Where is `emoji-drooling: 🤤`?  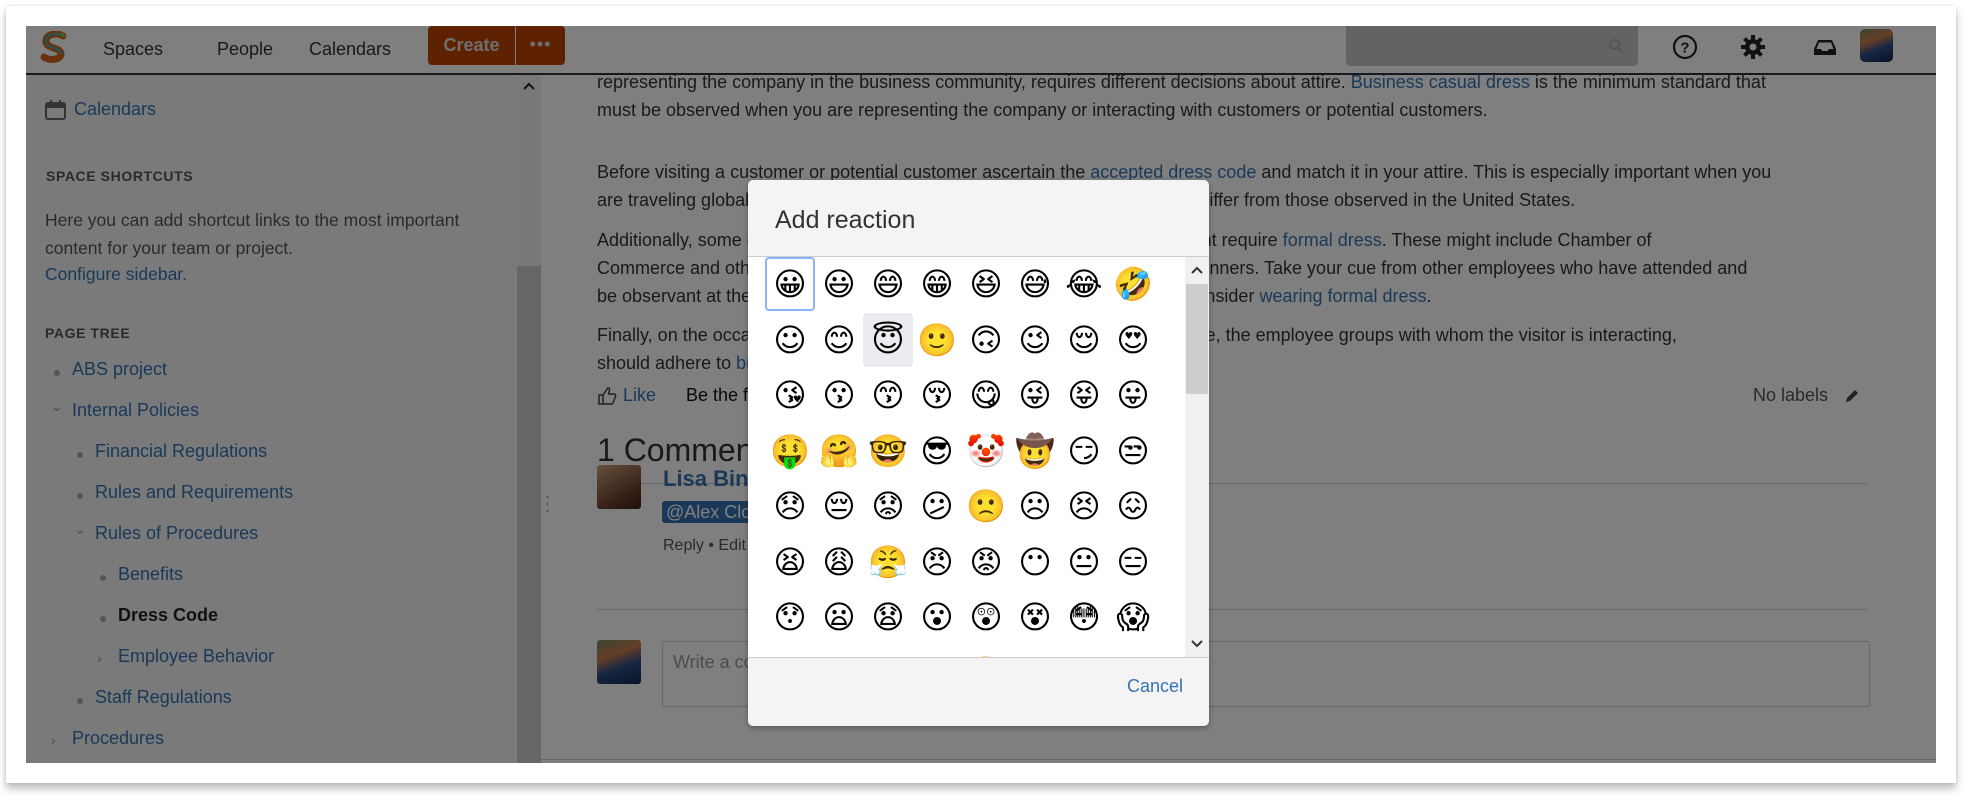
emoji-drooling: 🤤 is located at coordinates (986, 652).